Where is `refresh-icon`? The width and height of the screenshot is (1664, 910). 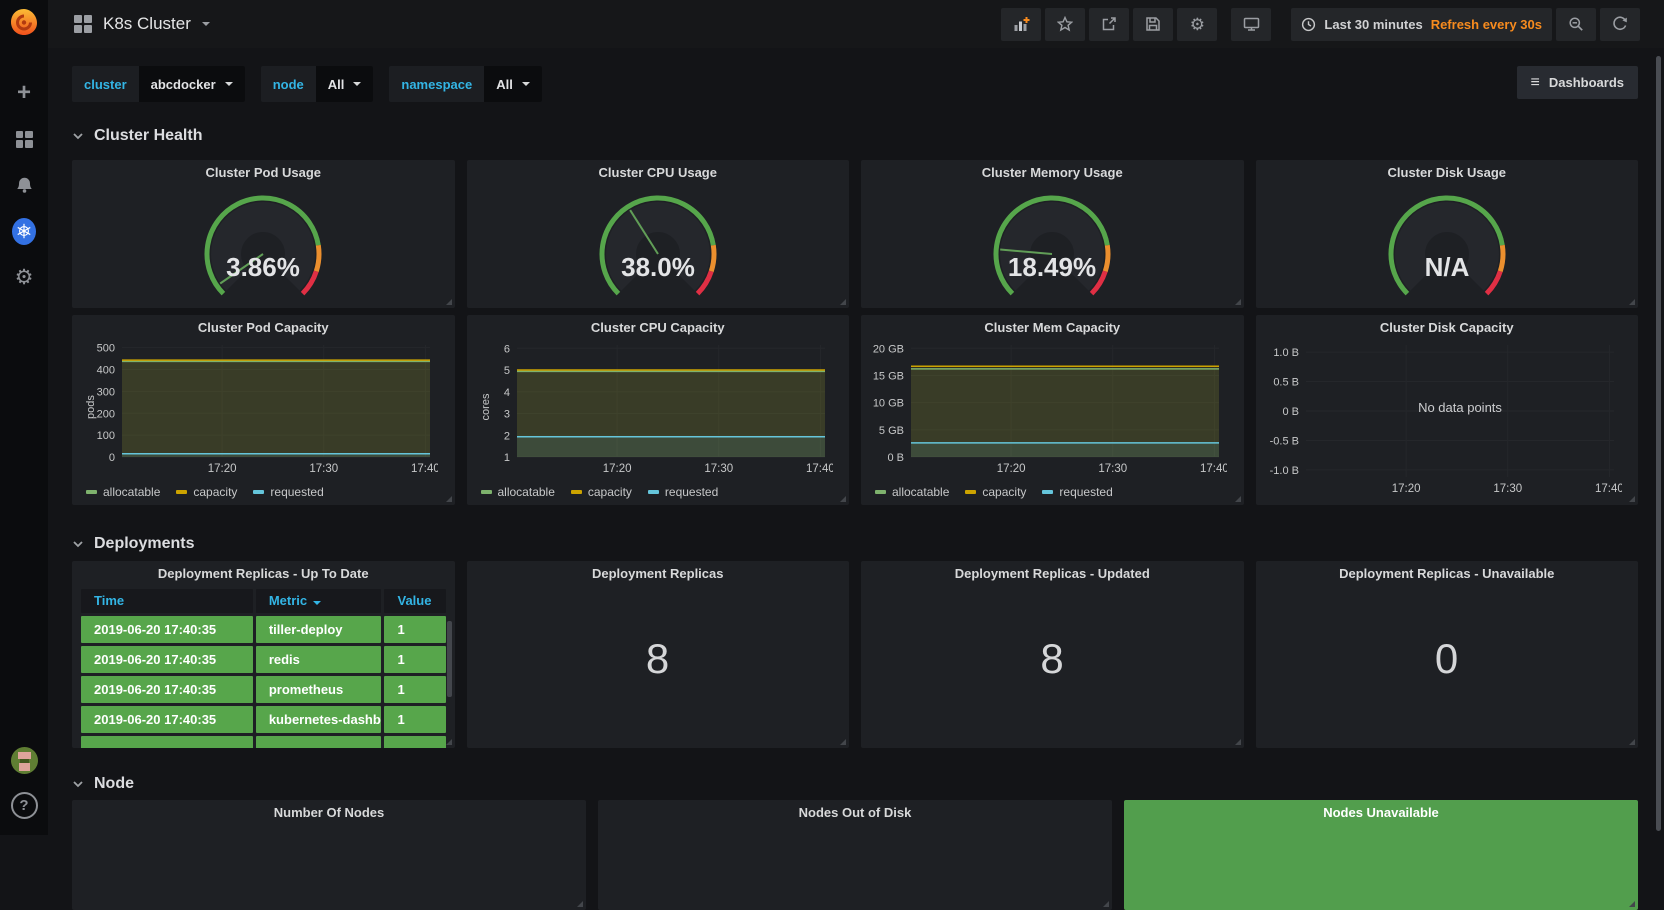 refresh-icon is located at coordinates (1620, 23).